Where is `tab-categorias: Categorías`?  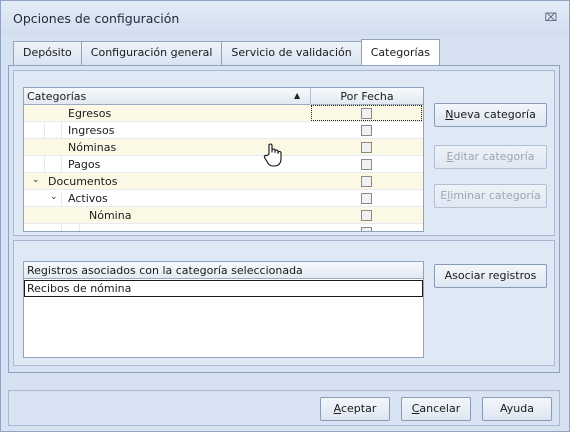
tab-categorias: Categorías is located at coordinates (400, 52).